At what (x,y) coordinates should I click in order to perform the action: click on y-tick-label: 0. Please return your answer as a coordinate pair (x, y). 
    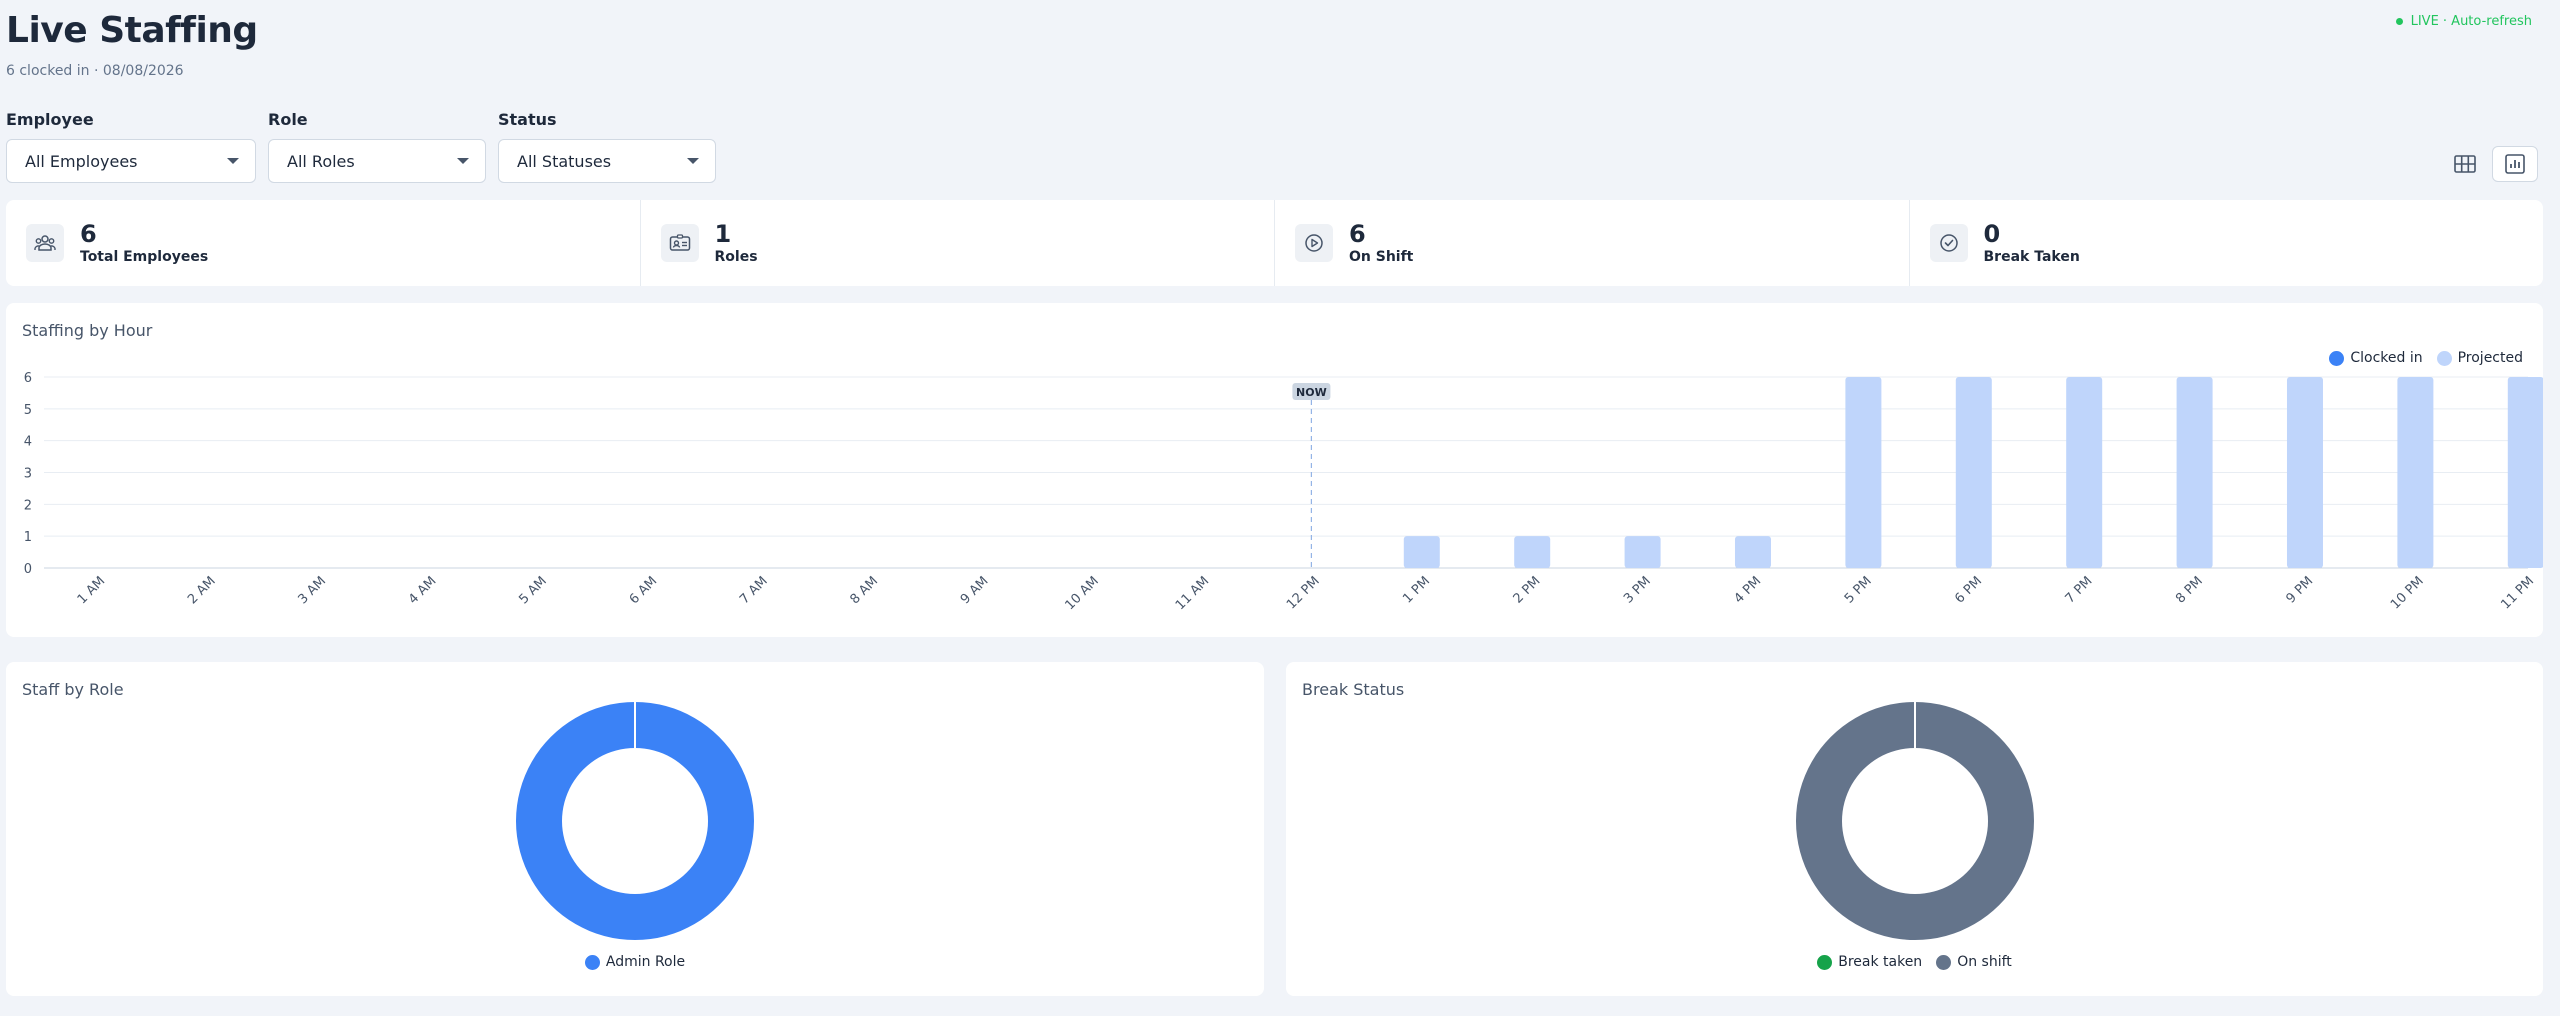
    Looking at the image, I should click on (28, 569).